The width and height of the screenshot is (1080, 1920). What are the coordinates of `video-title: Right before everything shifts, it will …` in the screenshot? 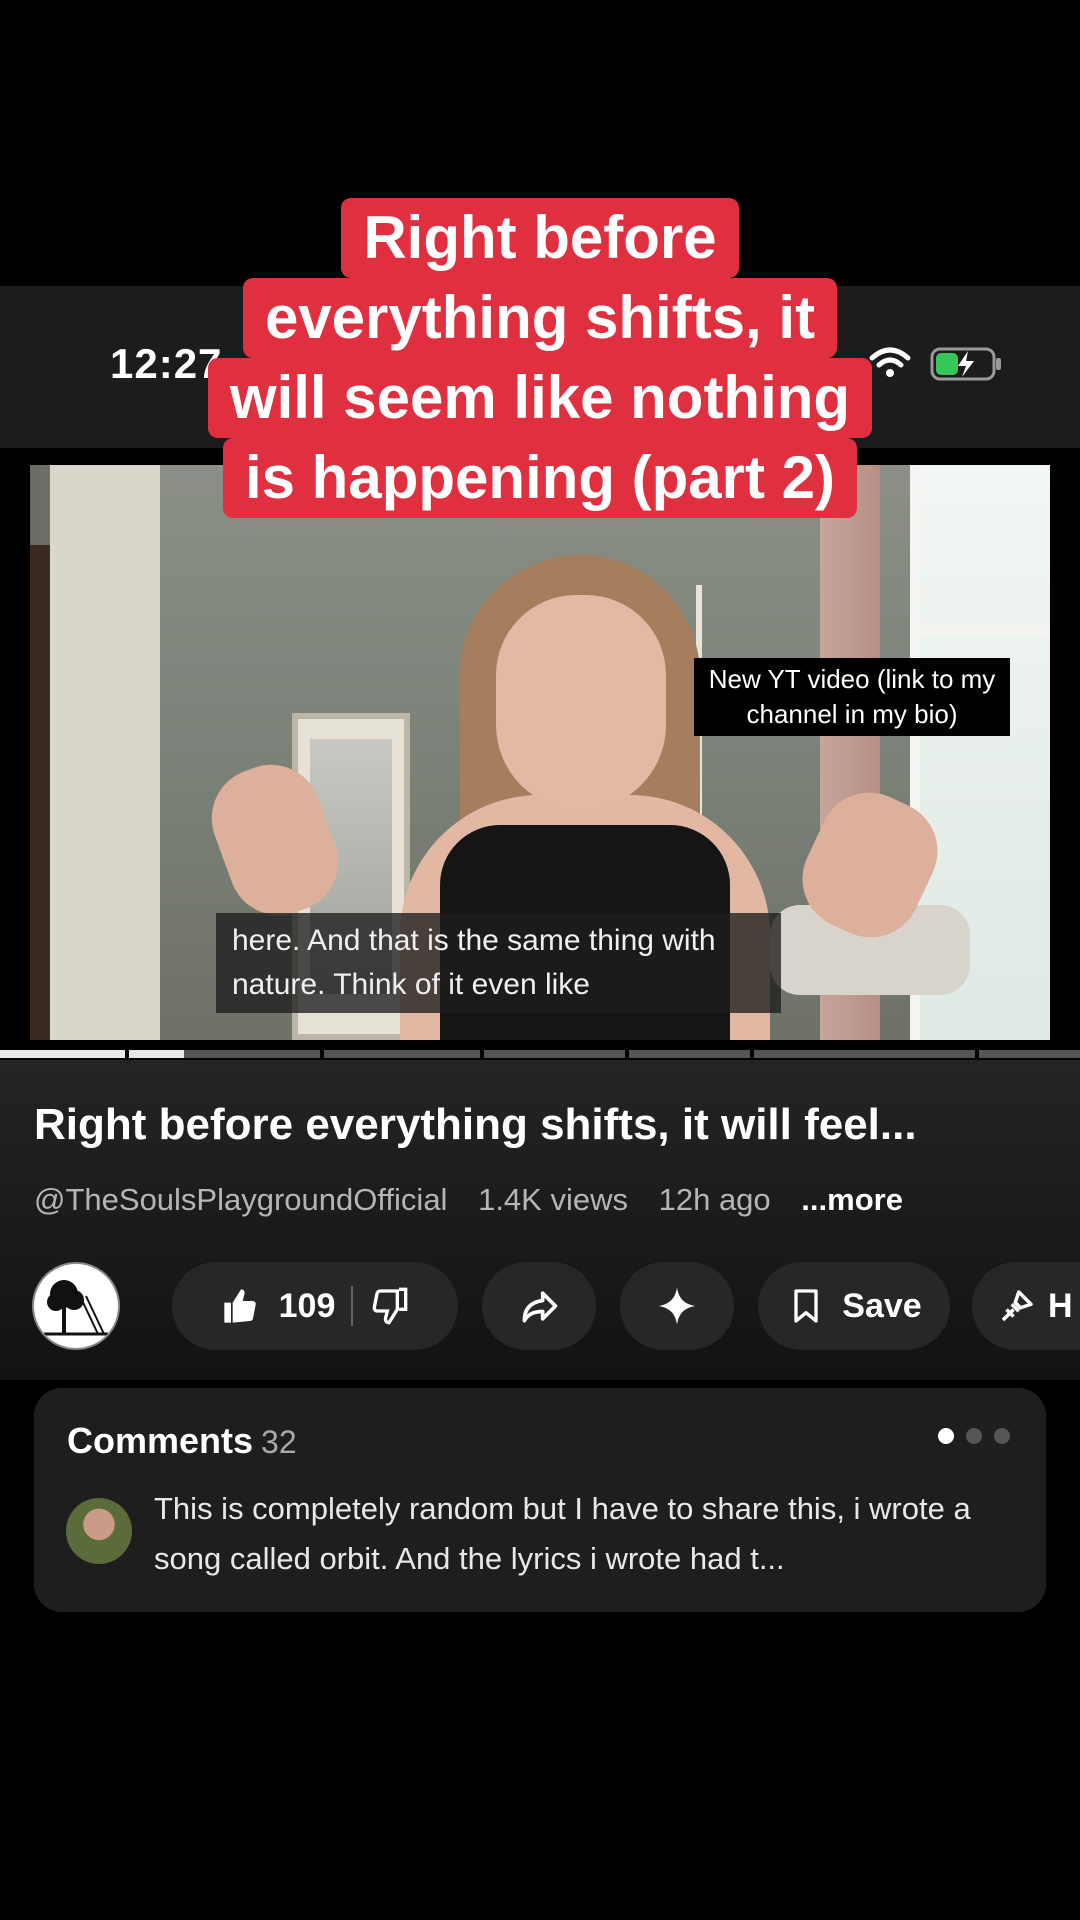 It's located at (544, 1125).